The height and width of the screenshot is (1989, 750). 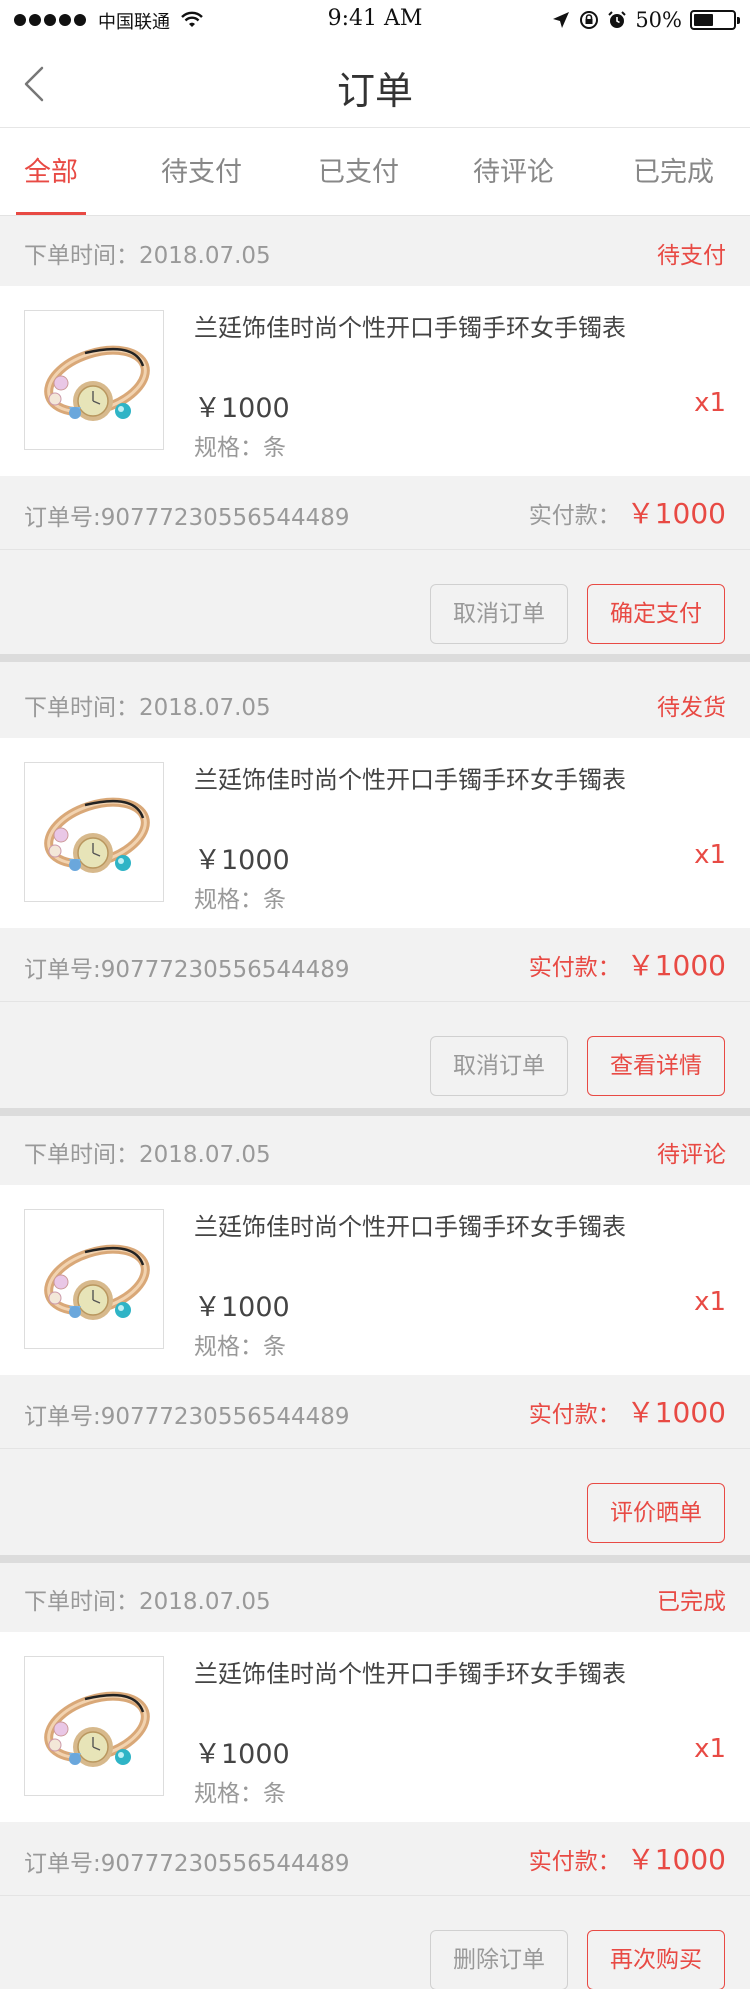 I want to click on order-header: 下单时间：2018.07.05 待评论, so click(x=375, y=1150).